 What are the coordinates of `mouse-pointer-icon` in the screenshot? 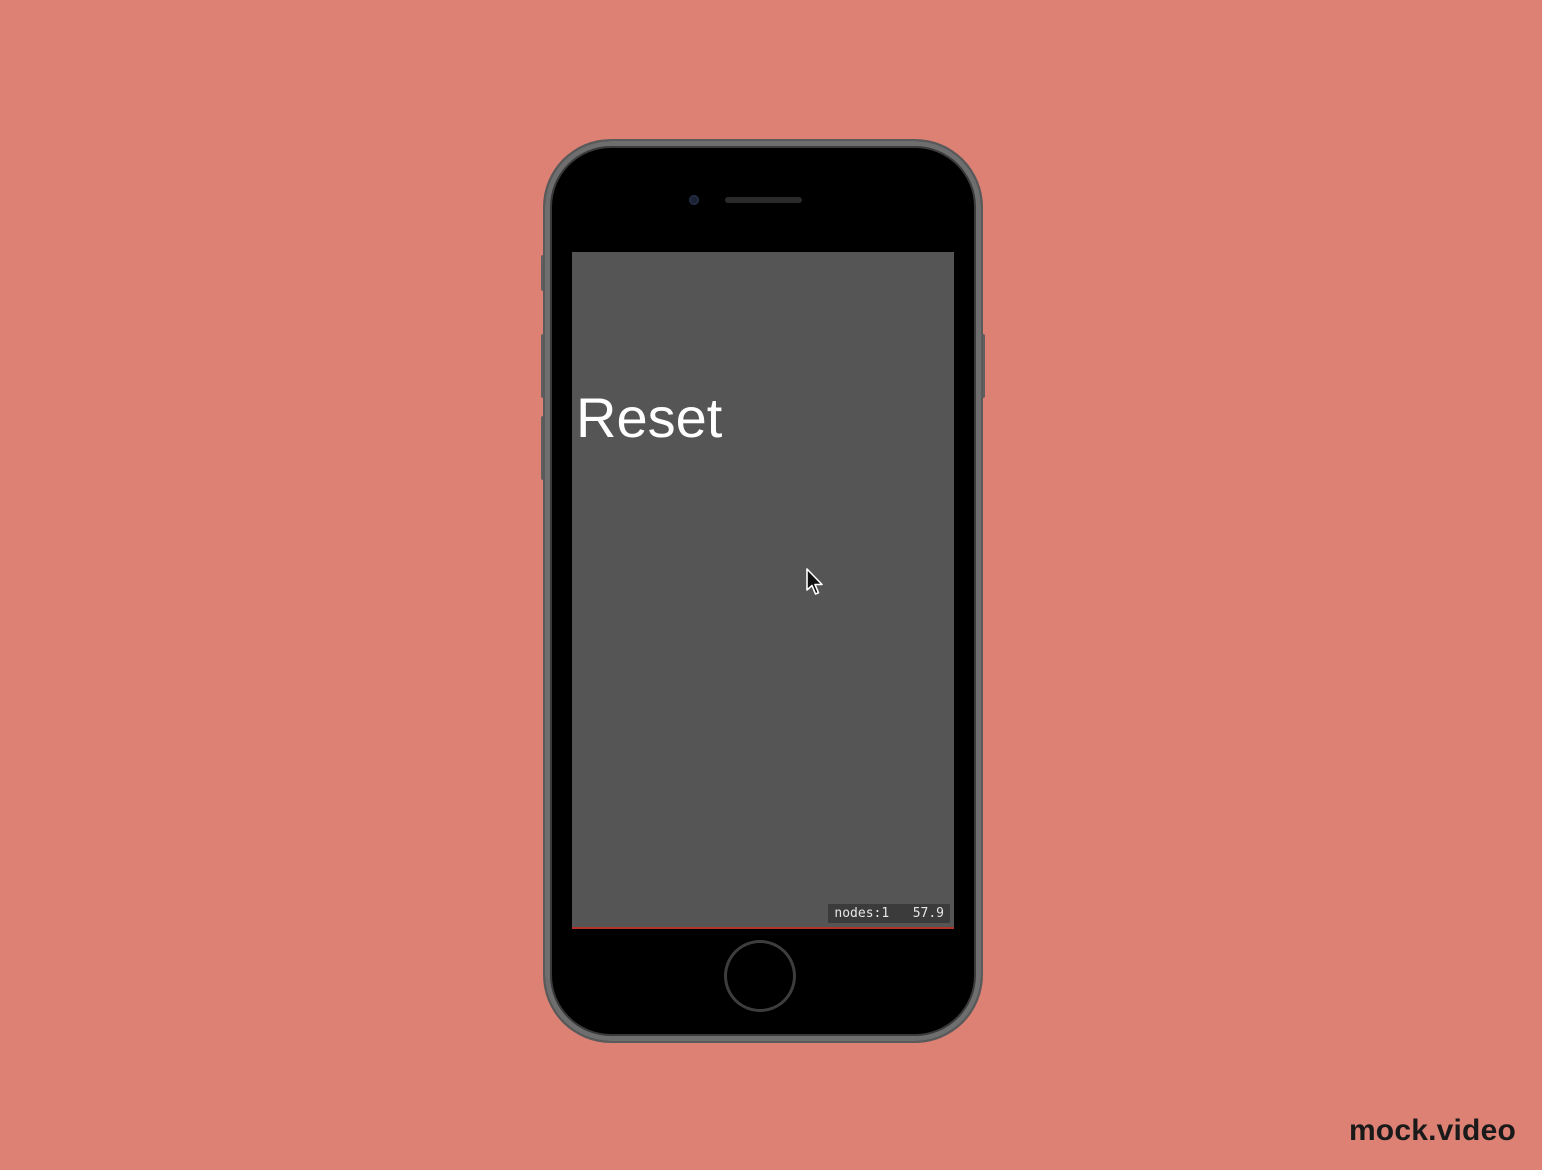 It's located at (814, 581).